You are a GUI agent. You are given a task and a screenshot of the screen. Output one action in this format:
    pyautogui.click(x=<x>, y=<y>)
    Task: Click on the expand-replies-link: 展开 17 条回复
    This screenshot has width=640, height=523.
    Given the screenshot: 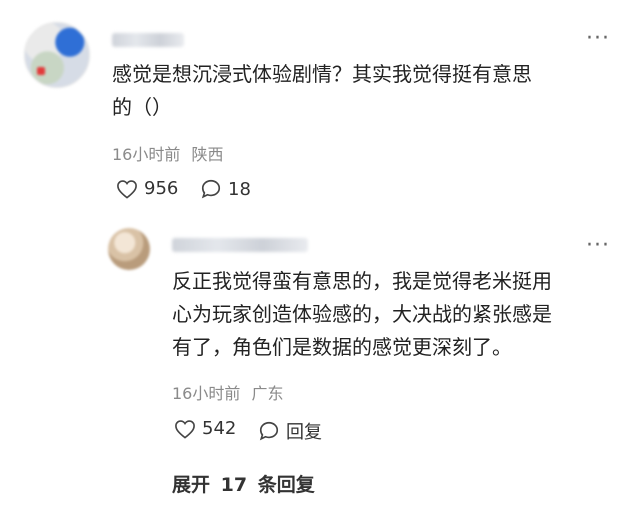 What is the action you would take?
    pyautogui.click(x=243, y=483)
    